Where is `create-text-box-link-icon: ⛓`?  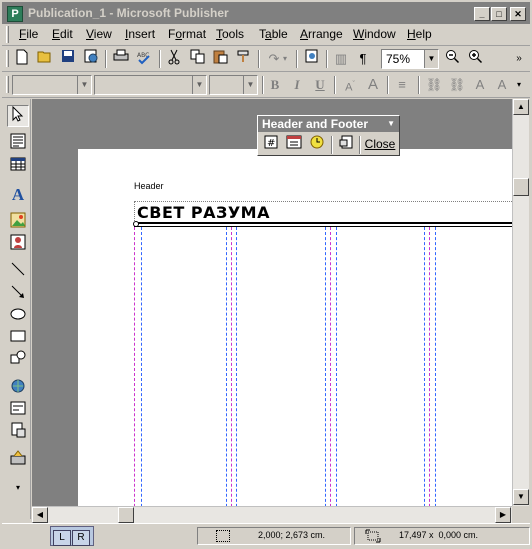
create-text-box-link-icon: ⛓ is located at coordinates (434, 85).